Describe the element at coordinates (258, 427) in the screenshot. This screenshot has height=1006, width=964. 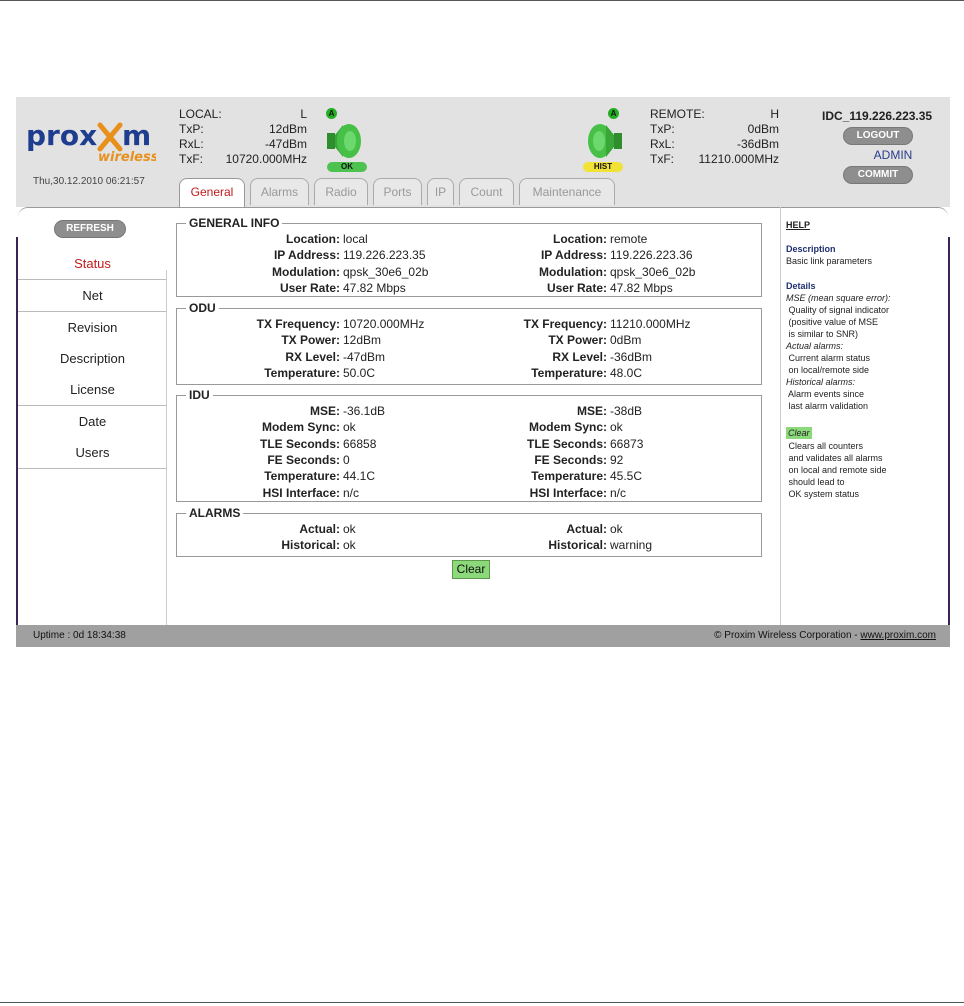
I see `idu-local-label: Modem Sync:` at that location.